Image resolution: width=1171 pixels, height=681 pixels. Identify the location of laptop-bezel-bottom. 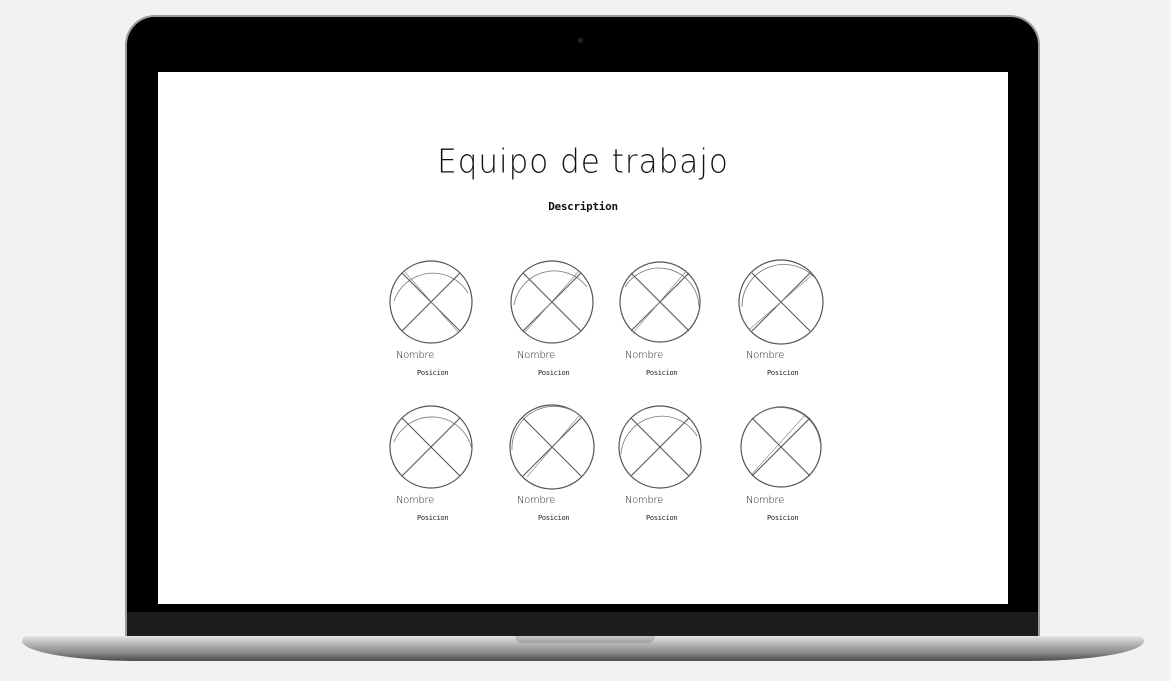
(582, 625).